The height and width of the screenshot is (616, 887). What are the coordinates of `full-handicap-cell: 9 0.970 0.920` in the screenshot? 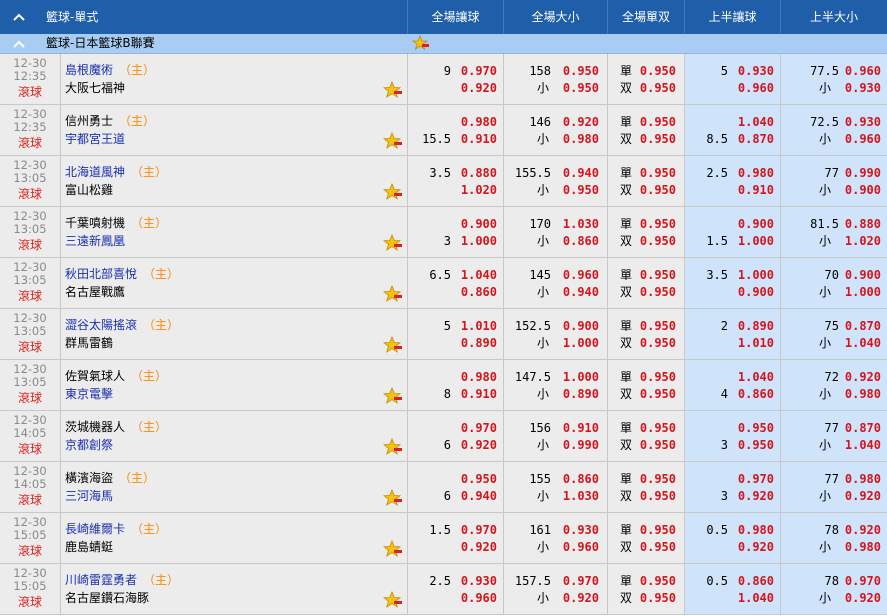 It's located at (455, 79).